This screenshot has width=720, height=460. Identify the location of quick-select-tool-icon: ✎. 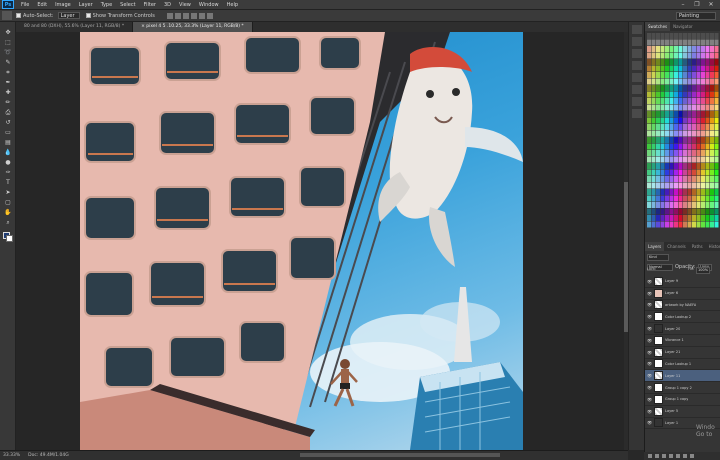
(8, 62).